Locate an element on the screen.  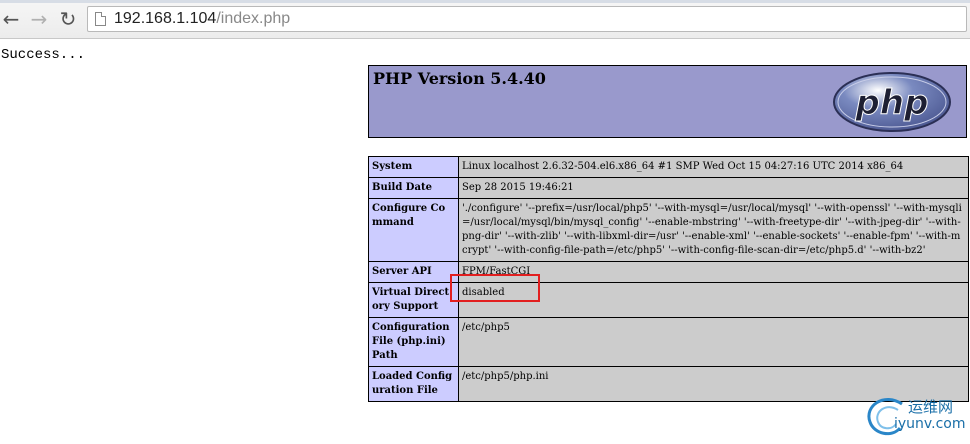
forward-arrow-icon: → is located at coordinates (39, 19).